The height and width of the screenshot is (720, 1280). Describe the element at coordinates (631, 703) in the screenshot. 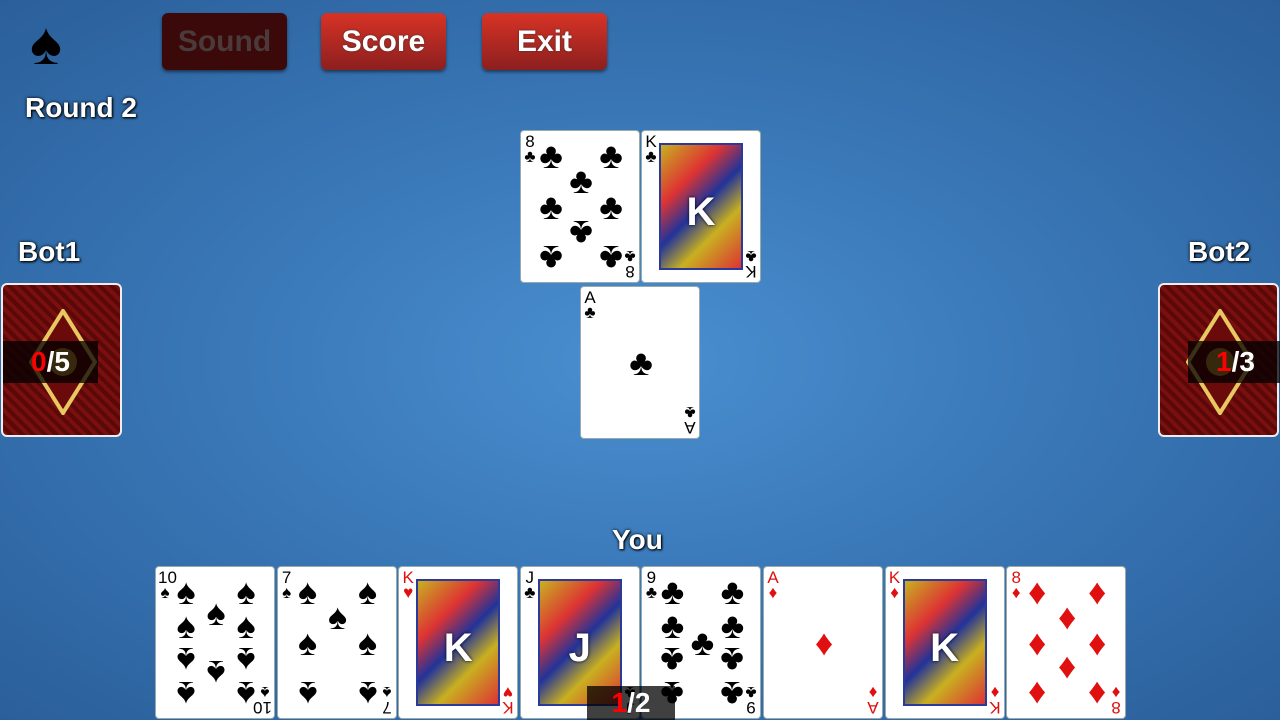

I see `you-trick-count: 1/2` at that location.